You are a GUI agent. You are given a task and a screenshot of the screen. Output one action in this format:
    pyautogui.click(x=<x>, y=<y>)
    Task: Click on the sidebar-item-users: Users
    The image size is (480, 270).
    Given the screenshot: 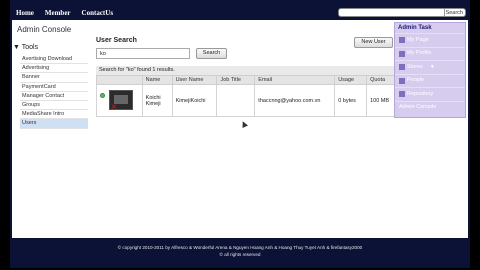 What is the action you would take?
    pyautogui.click(x=54, y=124)
    